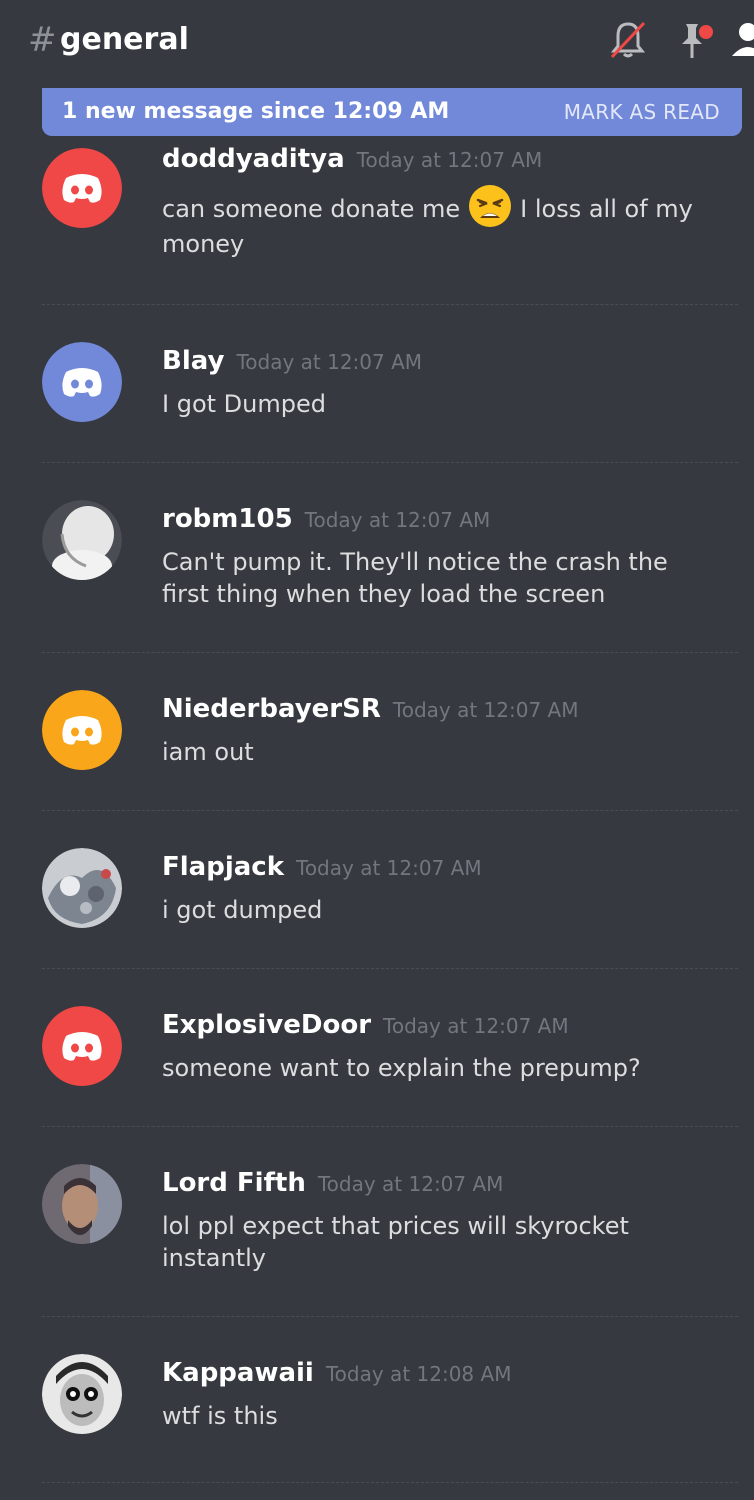 The image size is (754, 1500). Describe the element at coordinates (490, 206) in the screenshot. I see `weary-face-emoji-icon` at that location.